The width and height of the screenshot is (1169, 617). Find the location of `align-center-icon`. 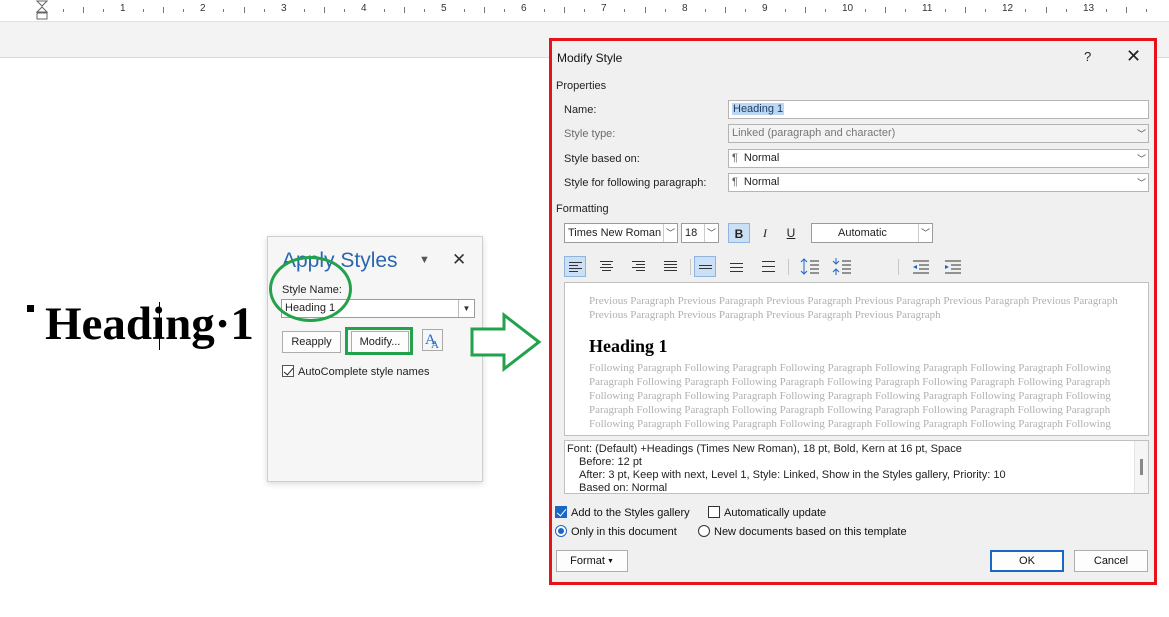

align-center-icon is located at coordinates (607, 266).